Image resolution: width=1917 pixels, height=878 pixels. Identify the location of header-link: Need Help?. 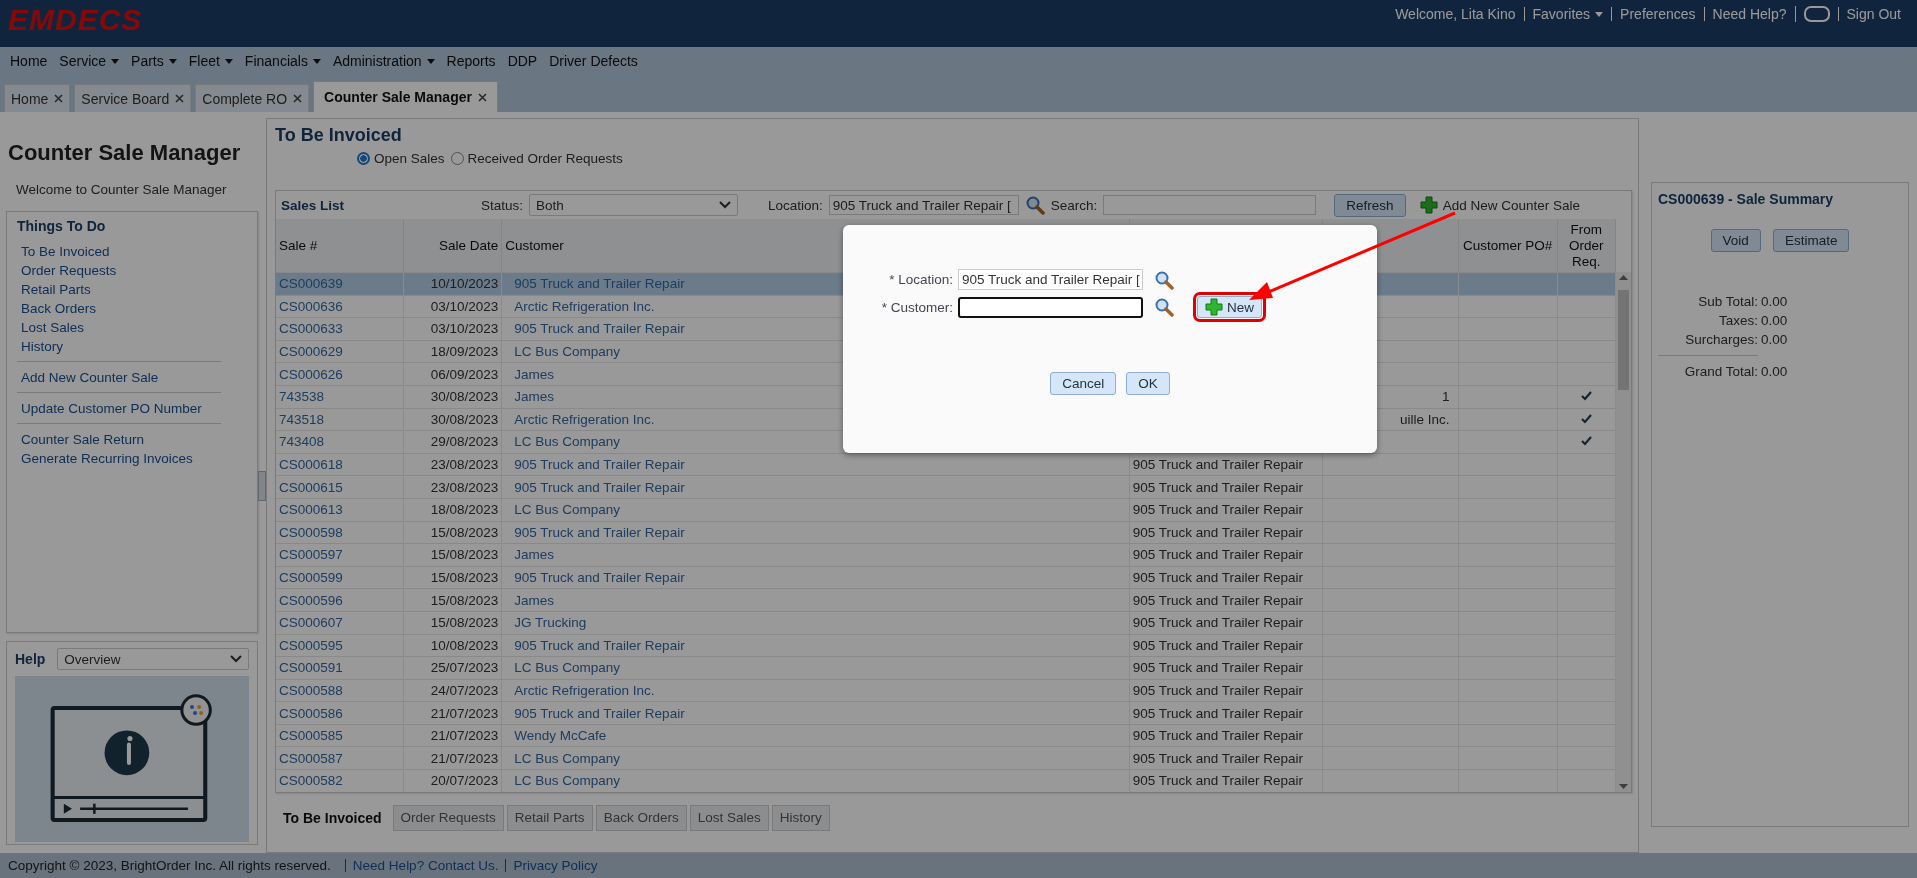
(1749, 14).